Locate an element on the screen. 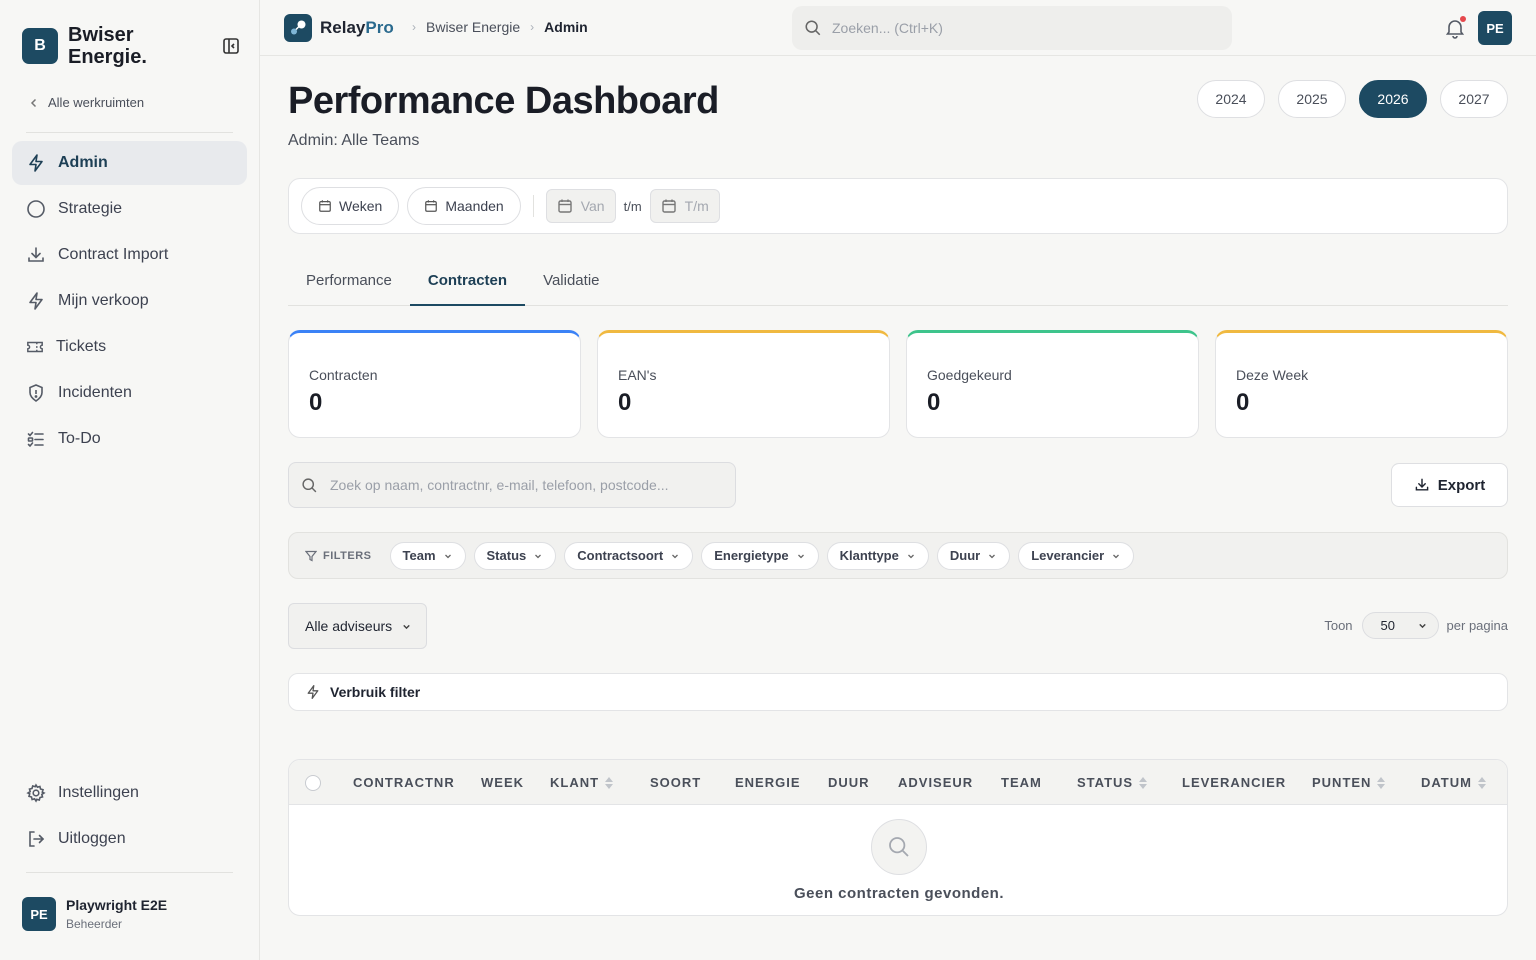 The height and width of the screenshot is (960, 1536). column-header-contractnr: CONTRACTNR is located at coordinates (404, 782).